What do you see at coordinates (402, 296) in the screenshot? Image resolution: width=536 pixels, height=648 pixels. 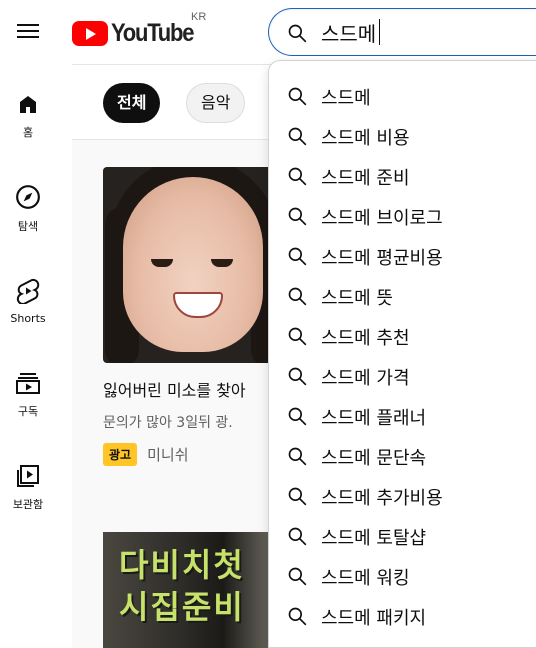 I see `suggestion-item: 스드메 뜻` at bounding box center [402, 296].